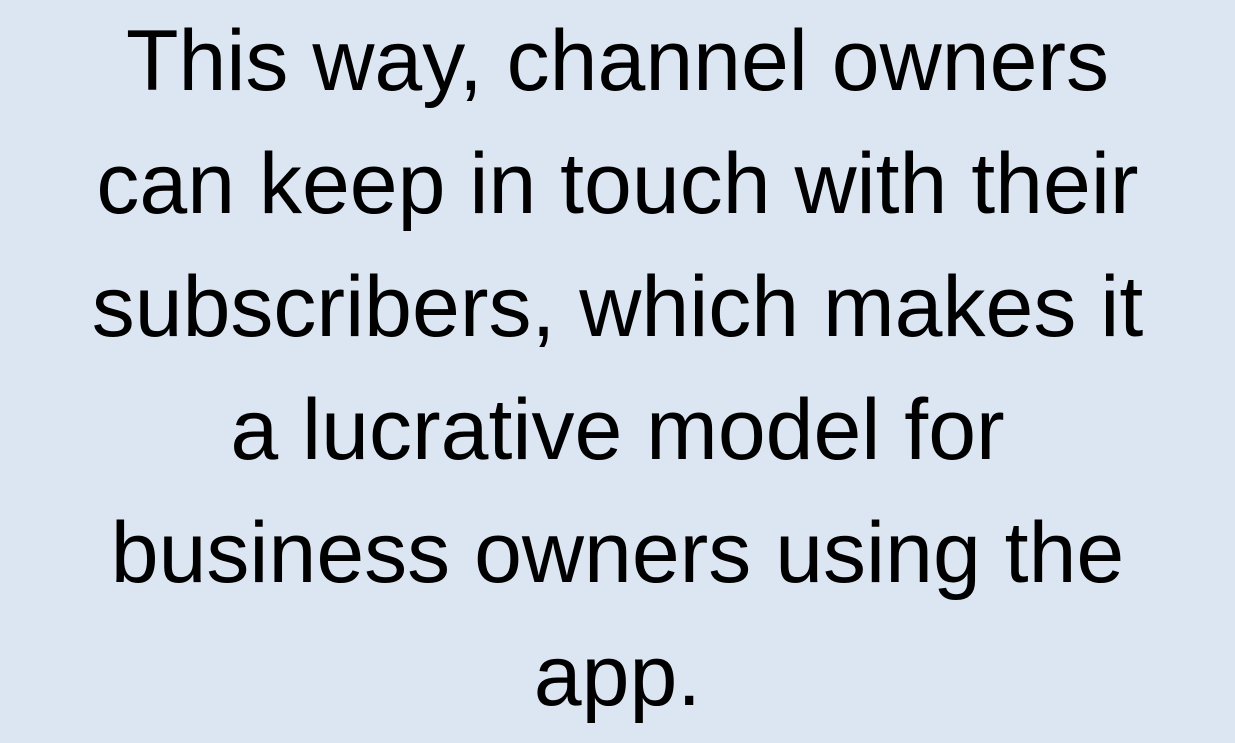 The height and width of the screenshot is (743, 1235). Describe the element at coordinates (617, 553) in the screenshot. I see `text-line: business owners using the` at that location.